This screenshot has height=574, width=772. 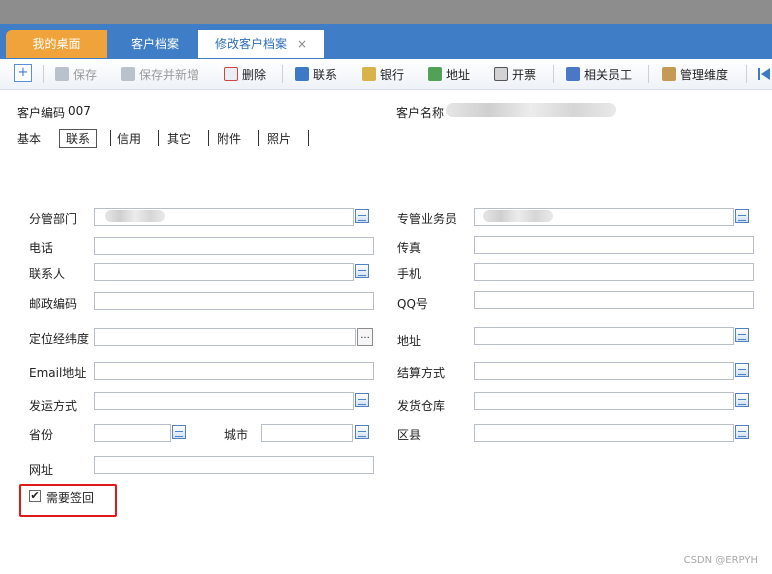 What do you see at coordinates (409, 274) in the screenshot?
I see `mobile-label: 手机` at bounding box center [409, 274].